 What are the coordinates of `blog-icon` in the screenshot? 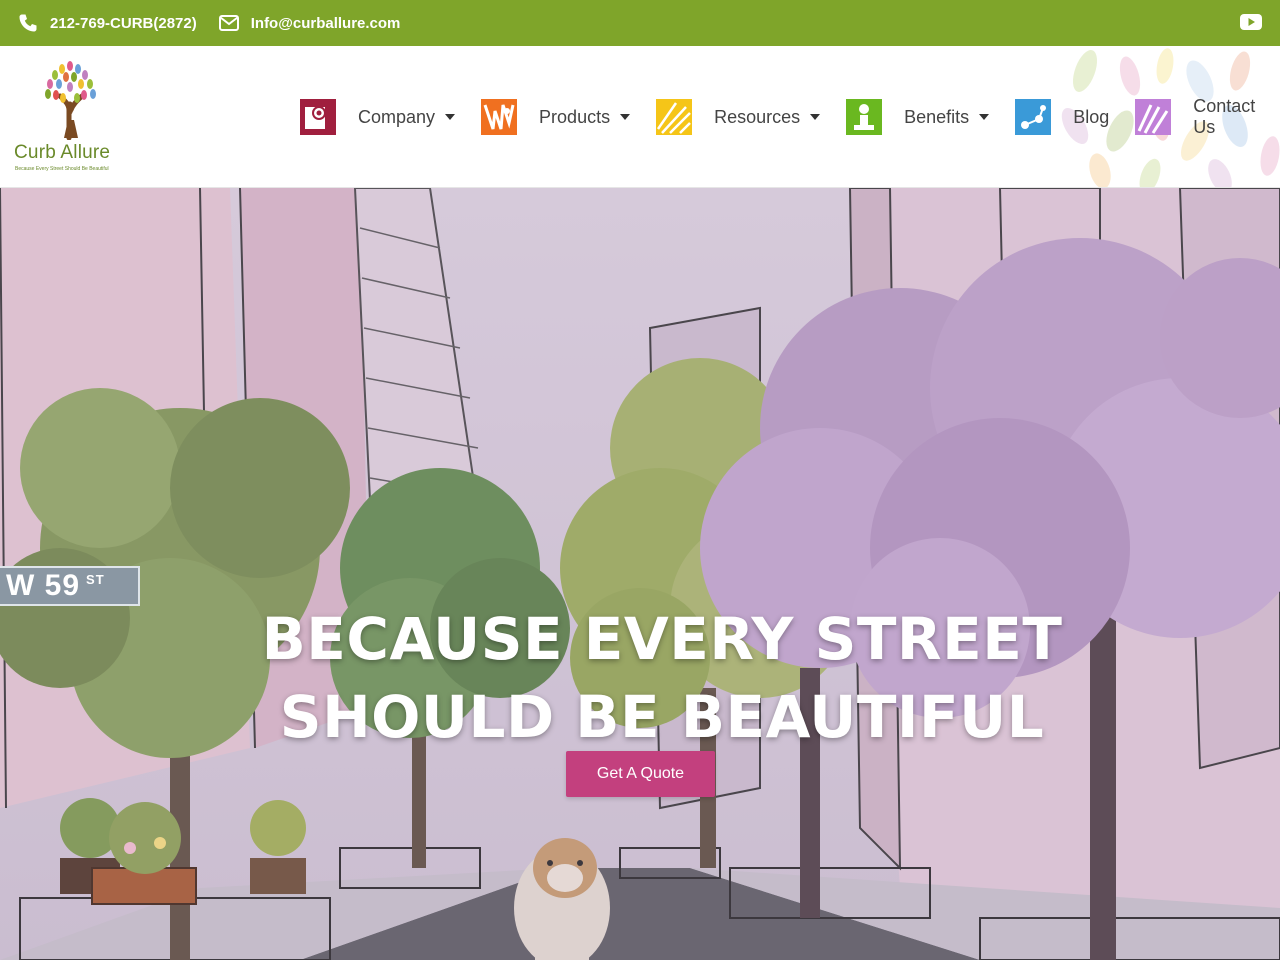 It's located at (1033, 117).